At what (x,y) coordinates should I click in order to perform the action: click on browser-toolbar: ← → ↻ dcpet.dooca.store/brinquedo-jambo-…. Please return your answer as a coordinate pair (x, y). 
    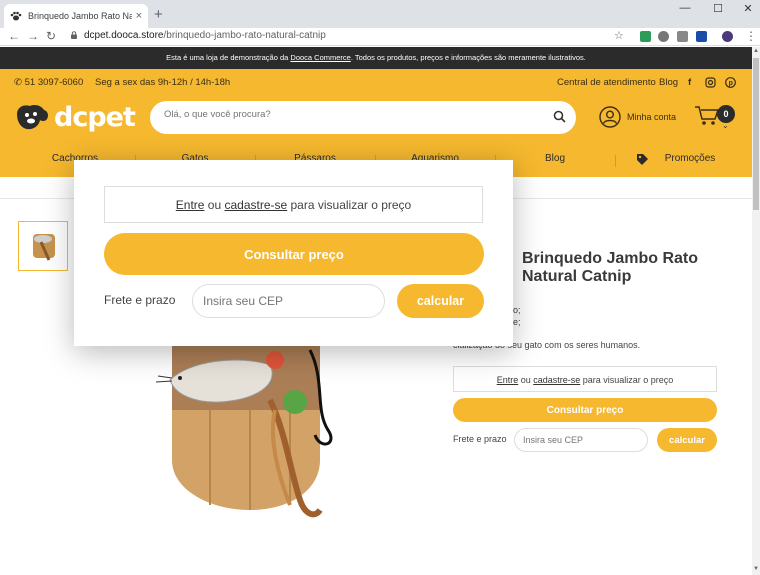
    Looking at the image, I should click on (380, 37).